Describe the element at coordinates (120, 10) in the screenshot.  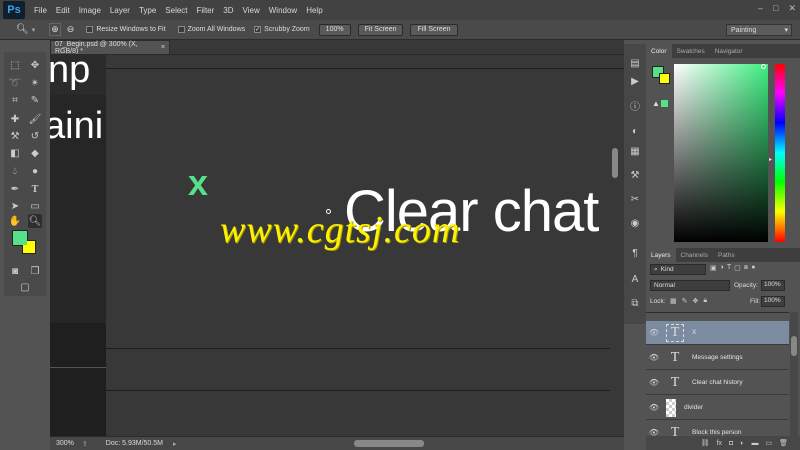
I see `menu-layer: Layer` at that location.